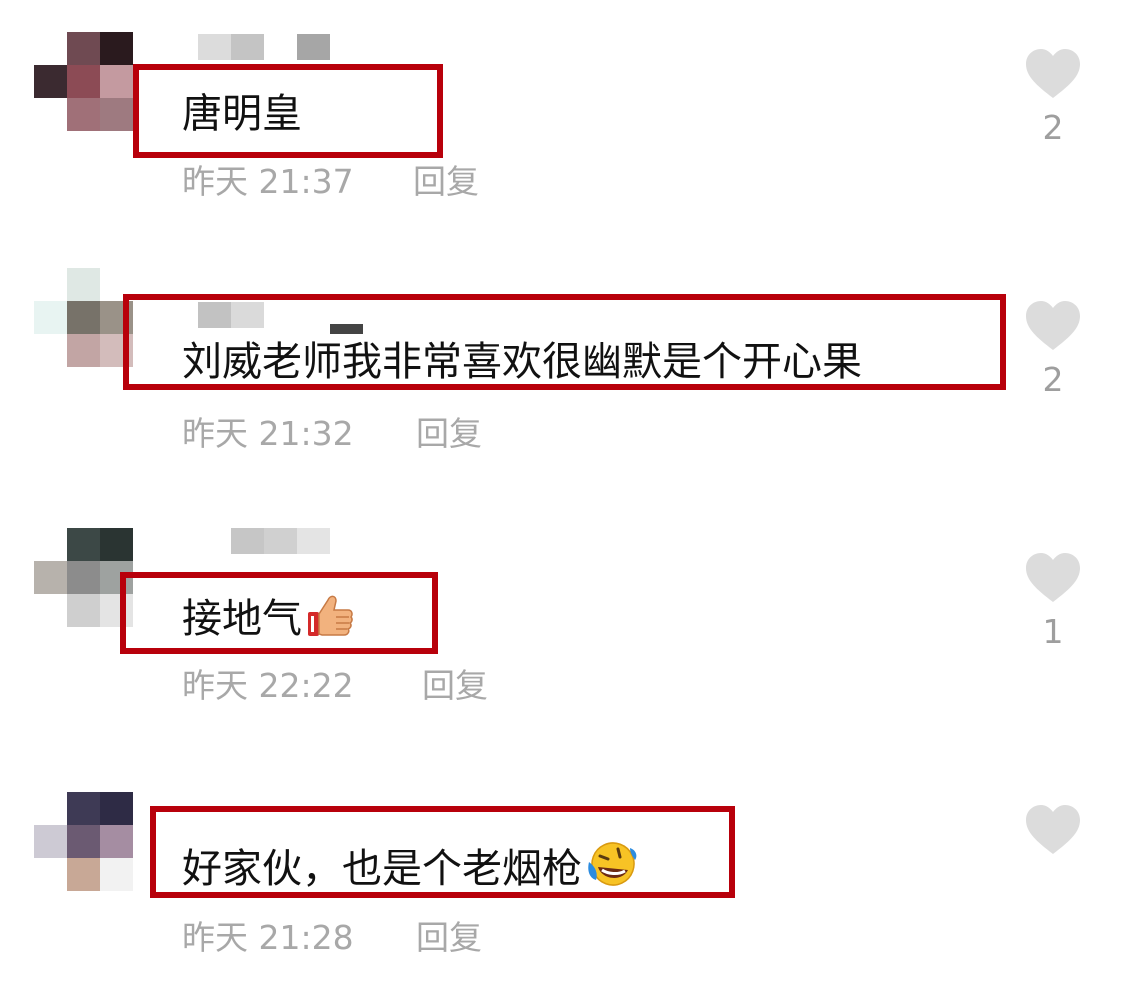  Describe the element at coordinates (612, 869) in the screenshot. I see `rolling-laughing-icon` at that location.